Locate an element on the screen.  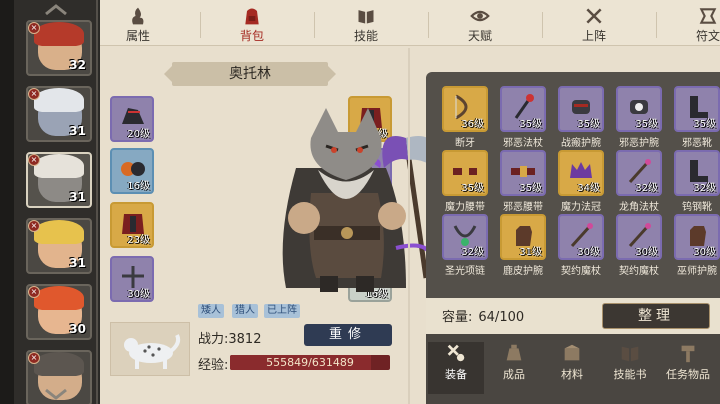
exp-bar: 555849/631489 is located at coordinates (310, 362).